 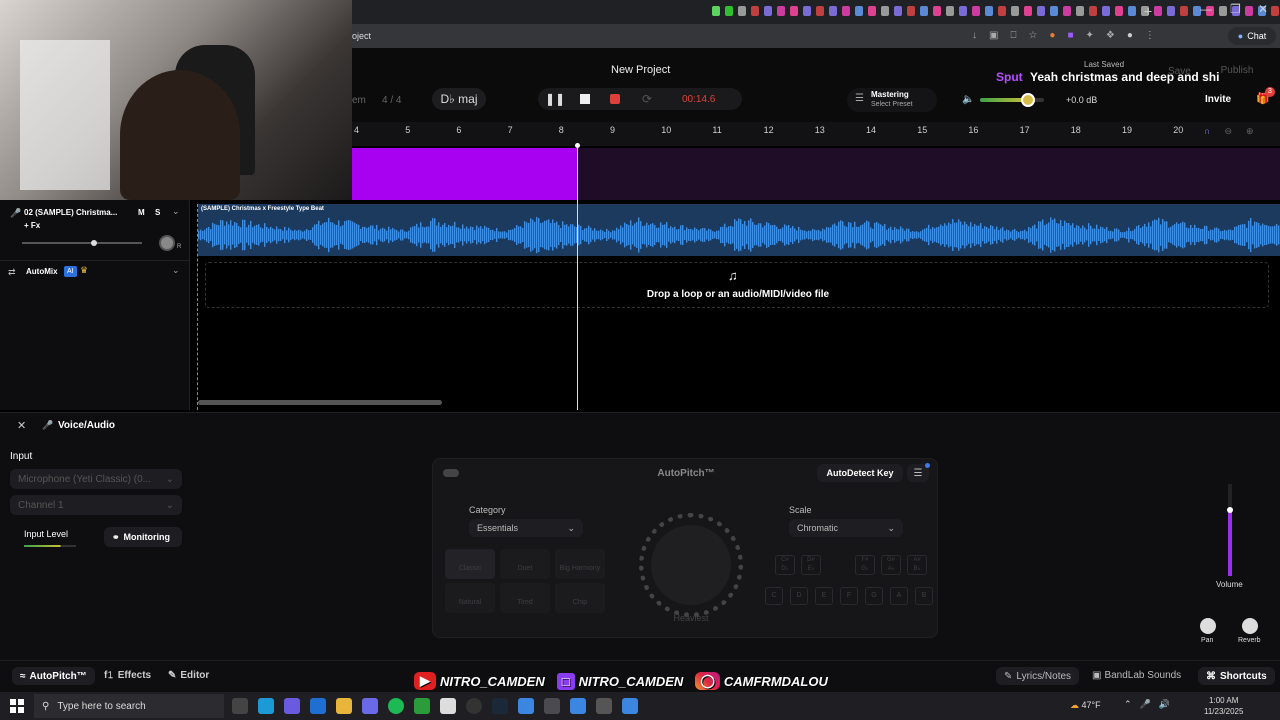 What do you see at coordinates (82, 243) in the screenshot?
I see `track-volume-slider` at bounding box center [82, 243].